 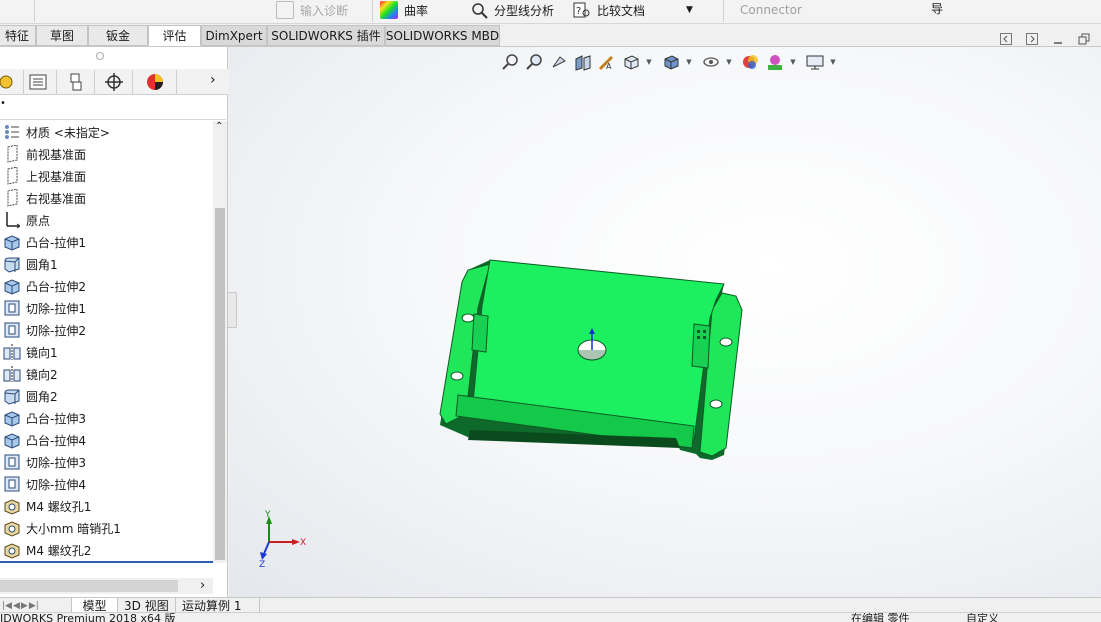 I want to click on status-units: 自定义, so click(x=982, y=617).